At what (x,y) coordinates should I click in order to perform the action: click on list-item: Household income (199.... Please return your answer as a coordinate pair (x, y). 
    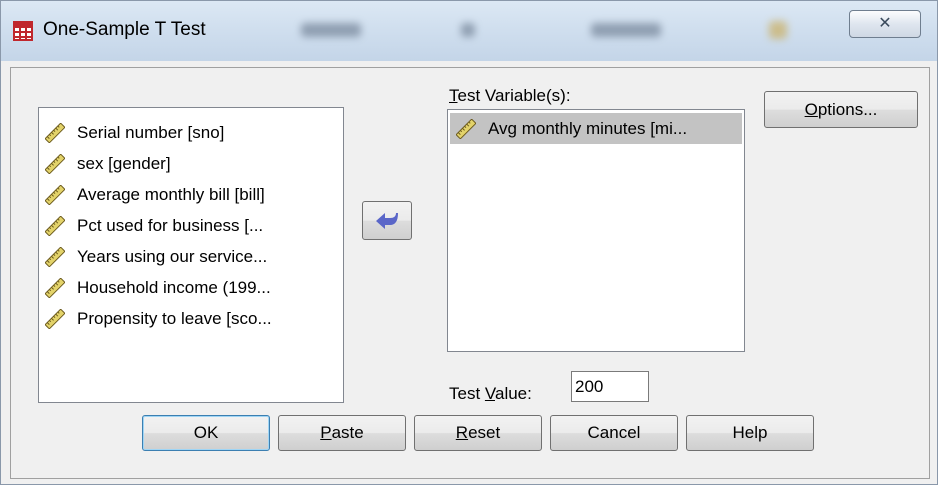
    Looking at the image, I should click on (191, 287).